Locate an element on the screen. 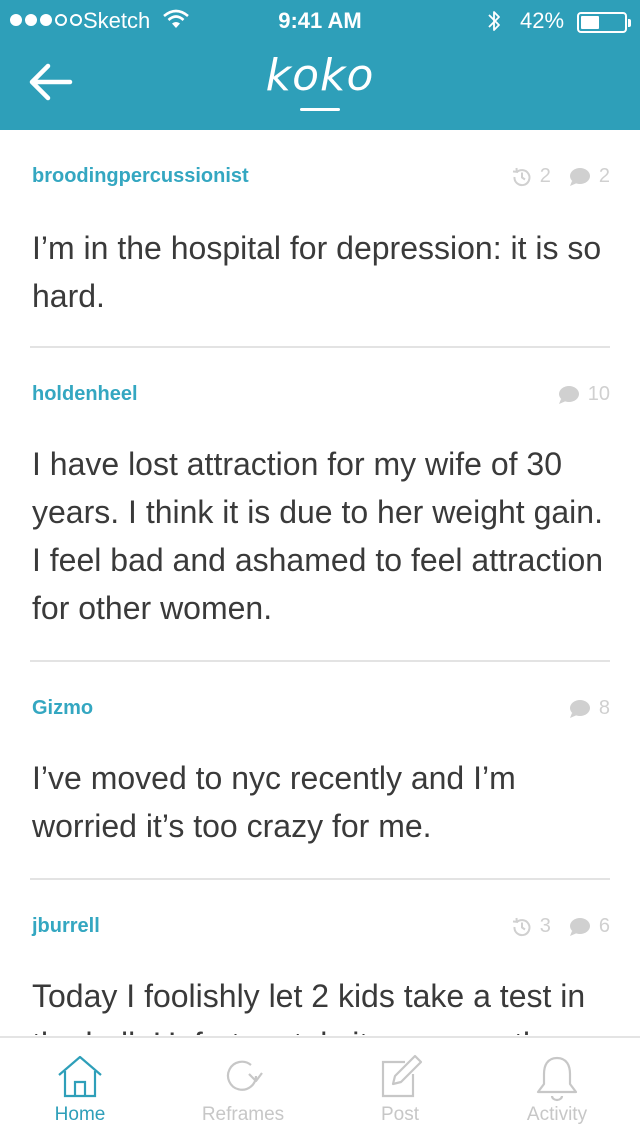 This screenshot has height=1136, width=640. comment-count: 8 is located at coordinates (589, 708).